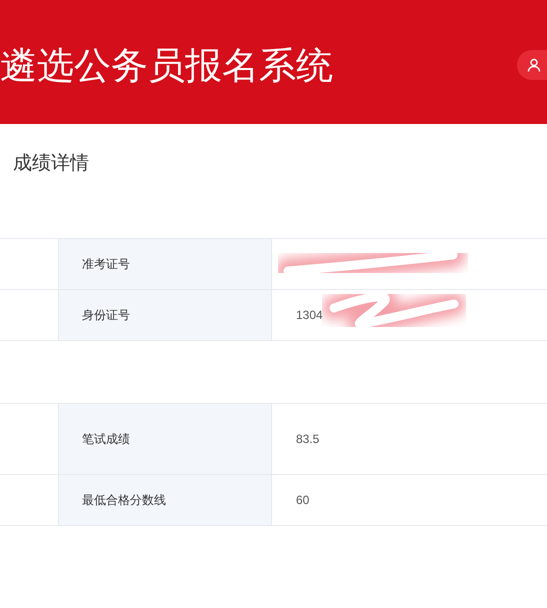 The width and height of the screenshot is (547, 608). I want to click on user-icon, so click(534, 65).